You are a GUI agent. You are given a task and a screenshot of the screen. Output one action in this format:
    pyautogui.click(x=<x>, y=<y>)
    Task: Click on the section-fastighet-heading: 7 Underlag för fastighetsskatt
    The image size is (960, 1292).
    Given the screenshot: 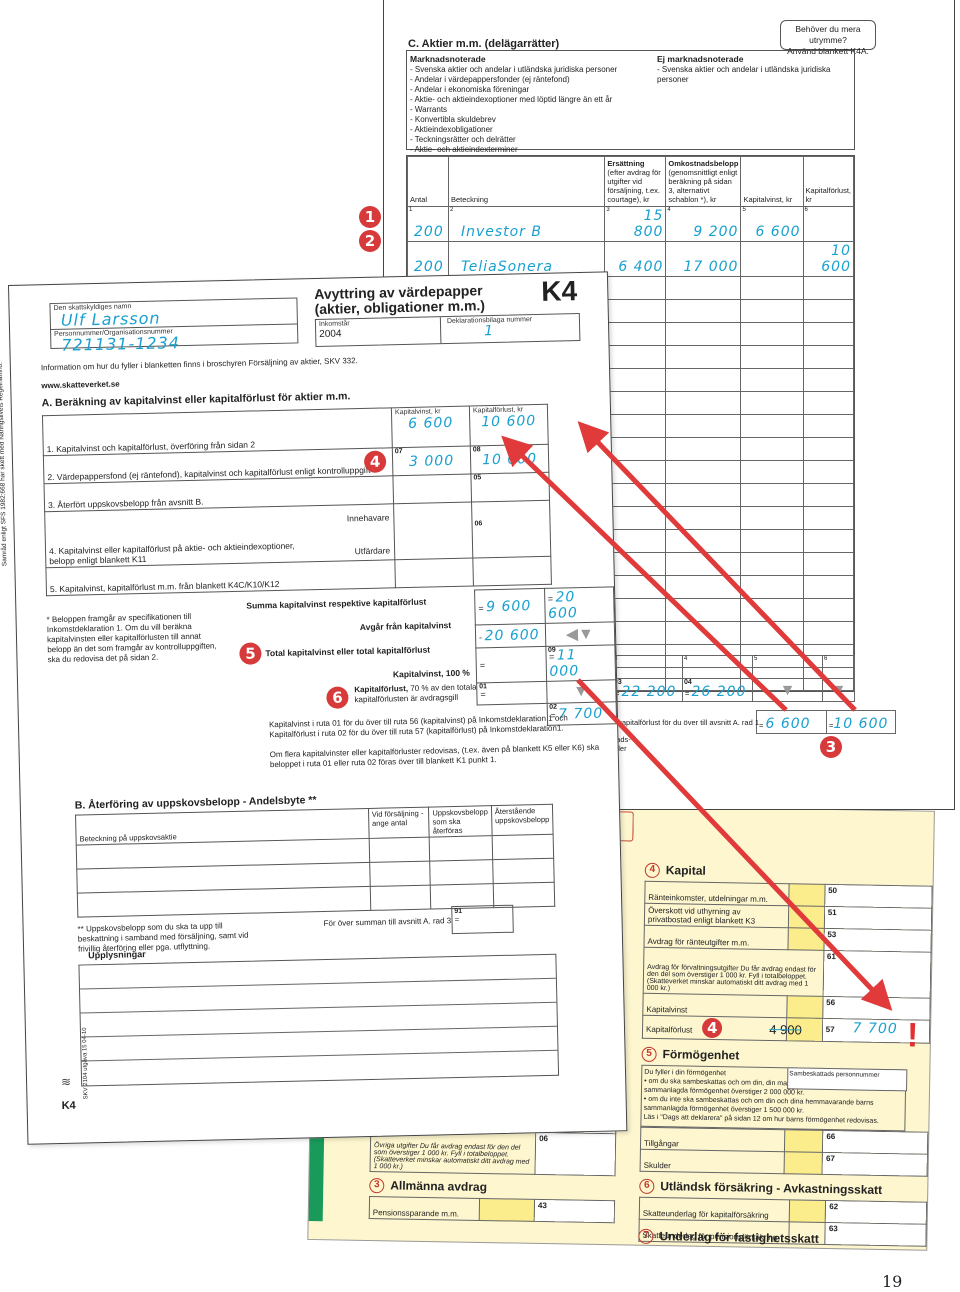 What is the action you would take?
    pyautogui.click(x=728, y=1238)
    